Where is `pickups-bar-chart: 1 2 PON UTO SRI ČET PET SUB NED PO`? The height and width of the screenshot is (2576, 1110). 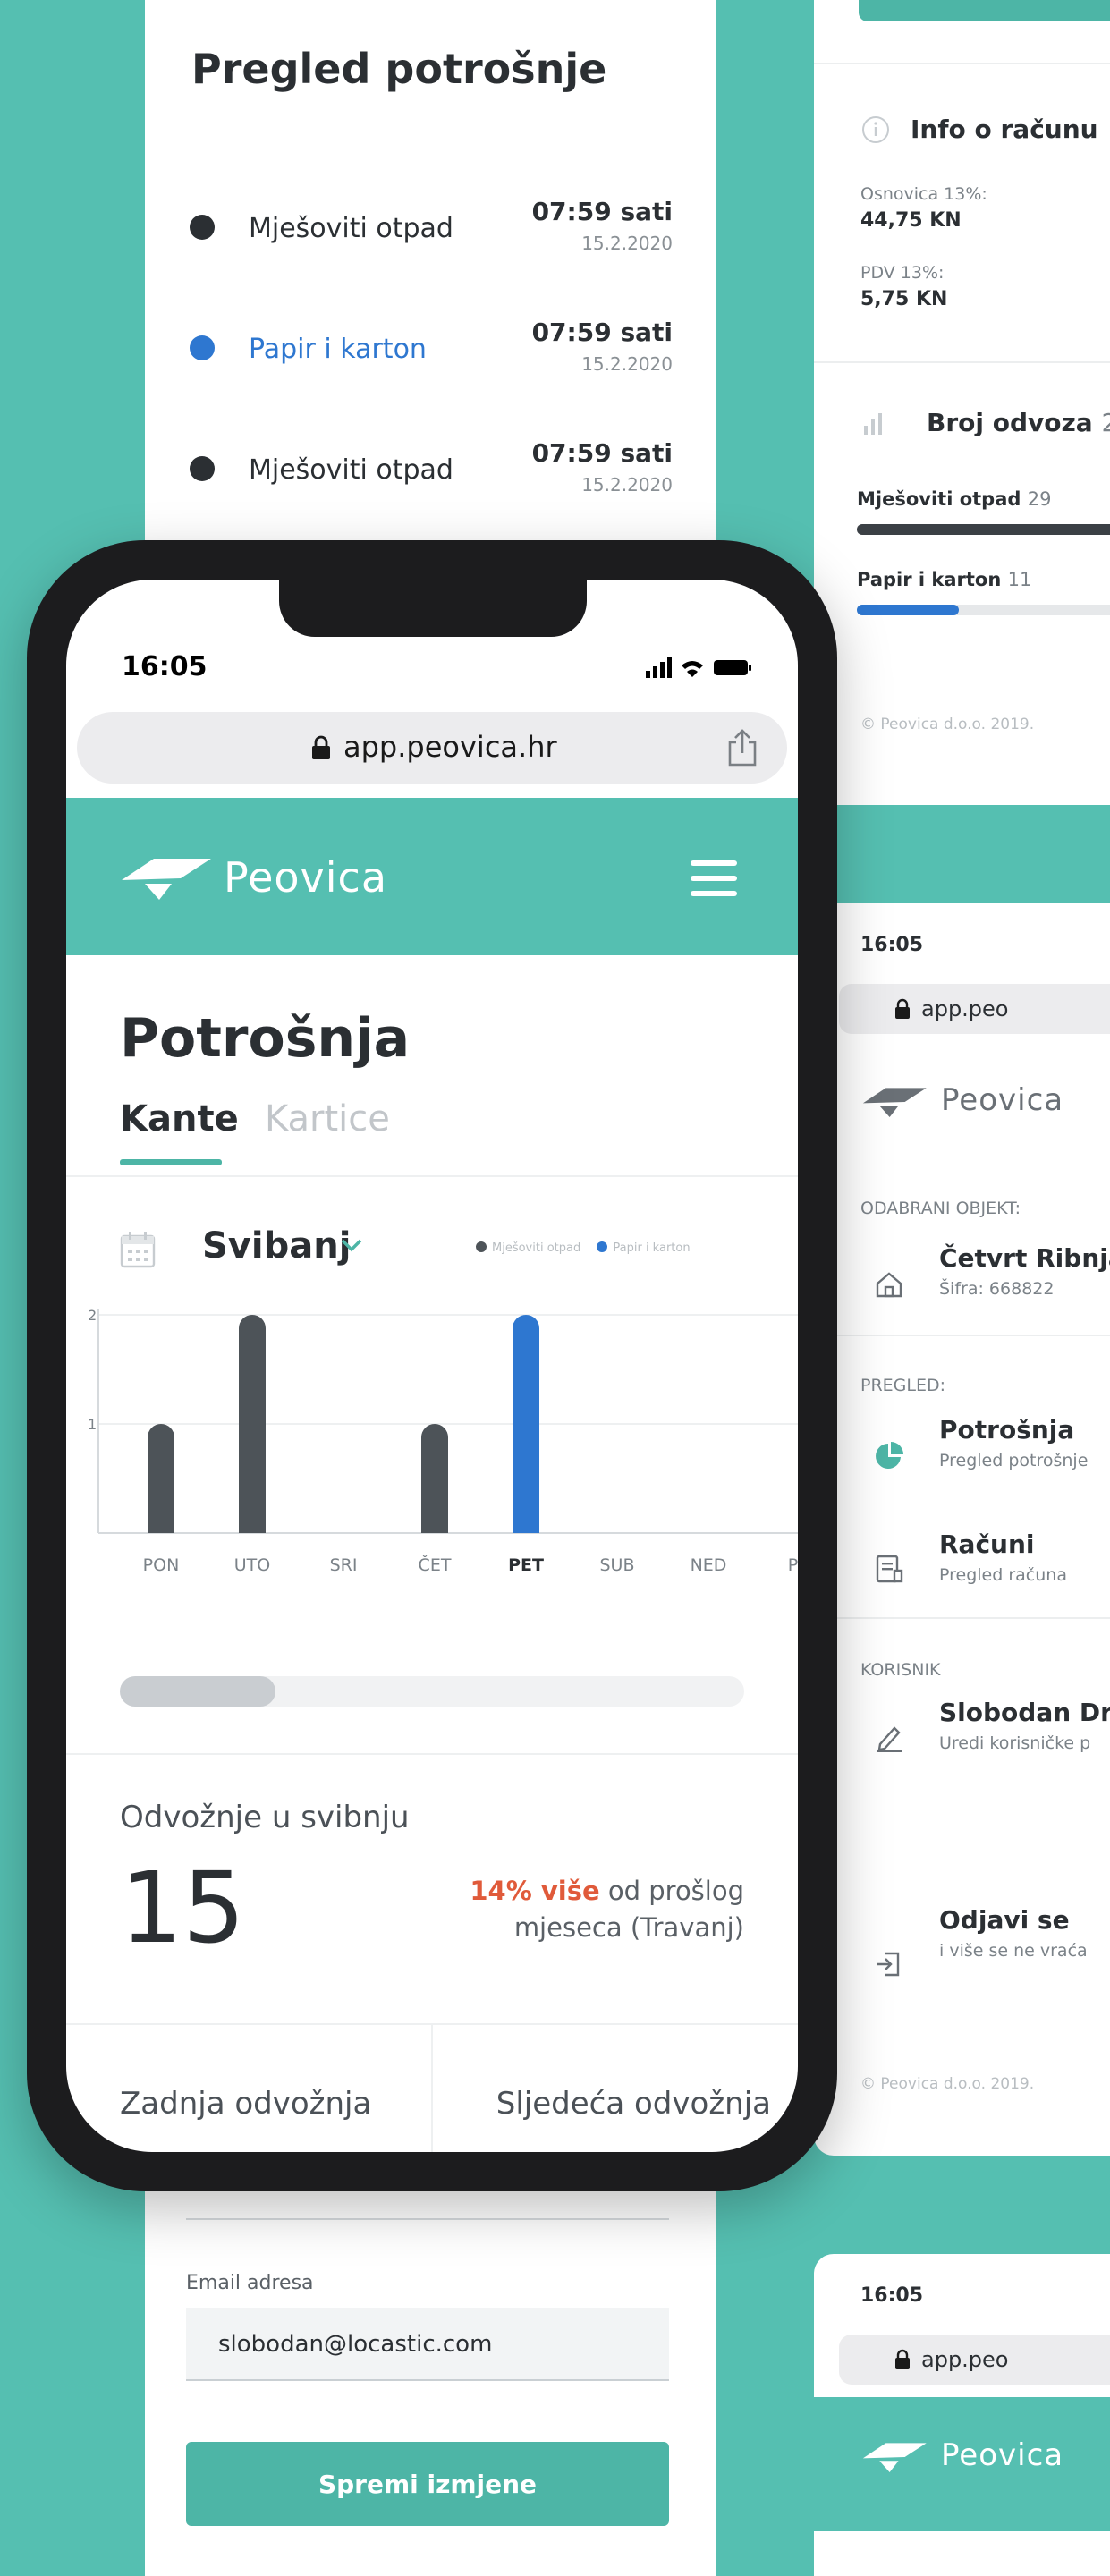 pickups-bar-chart: 1 2 PON UTO SRI ČET PET SUB NED PO is located at coordinates (443, 1441).